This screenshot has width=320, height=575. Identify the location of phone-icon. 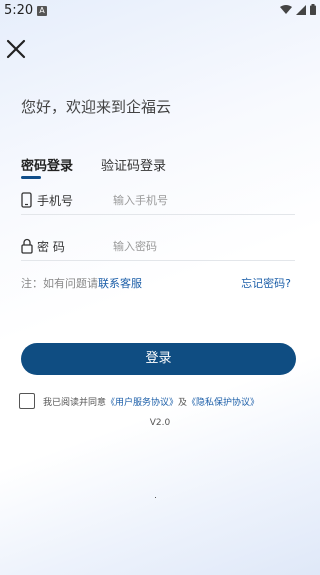
(26, 200).